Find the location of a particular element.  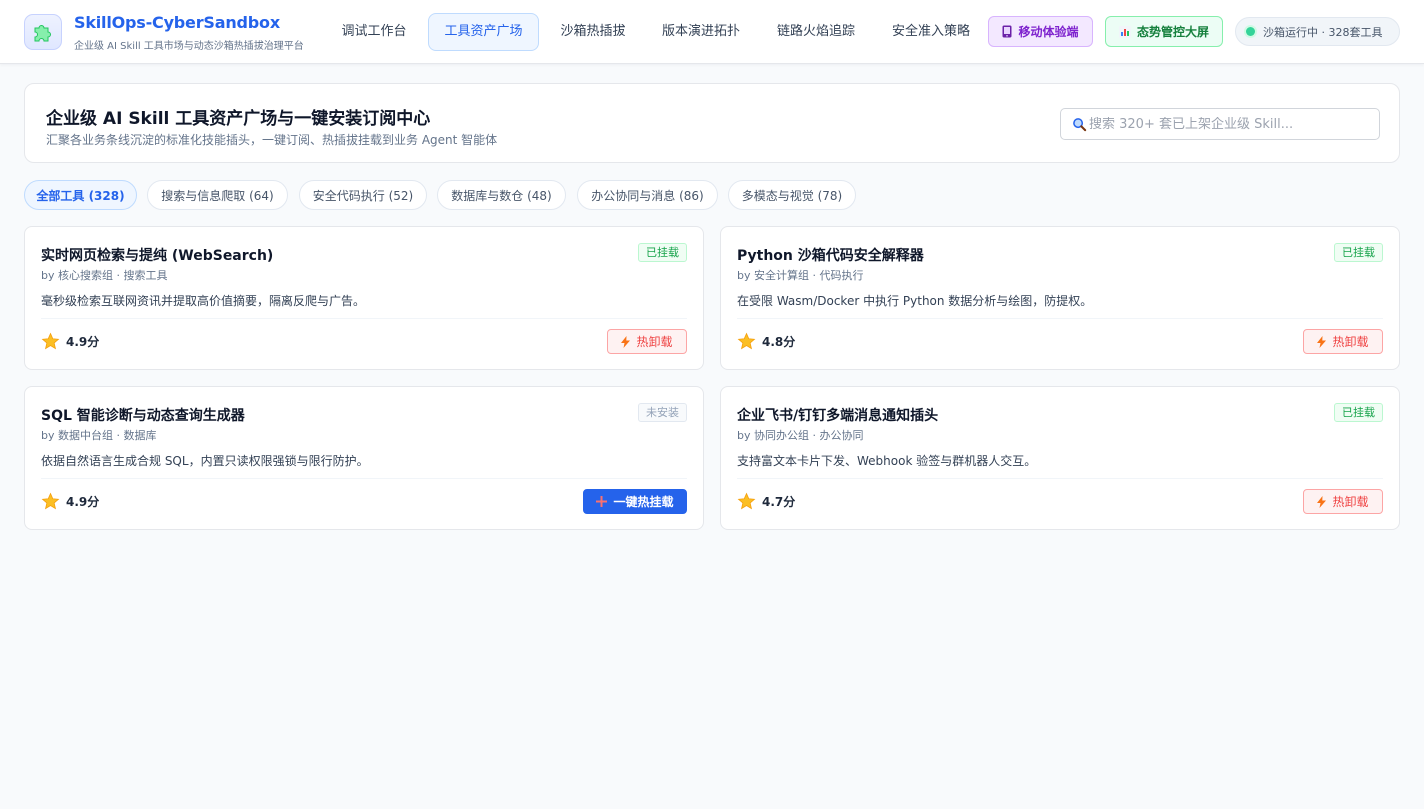

skill-card-meta: by 数据中台组 · 数据库 is located at coordinates (99, 435).